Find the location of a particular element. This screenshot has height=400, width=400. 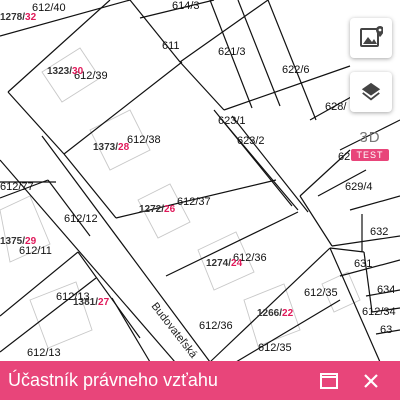

panel-title: Účastník právneho vzťahu is located at coordinates (113, 380).